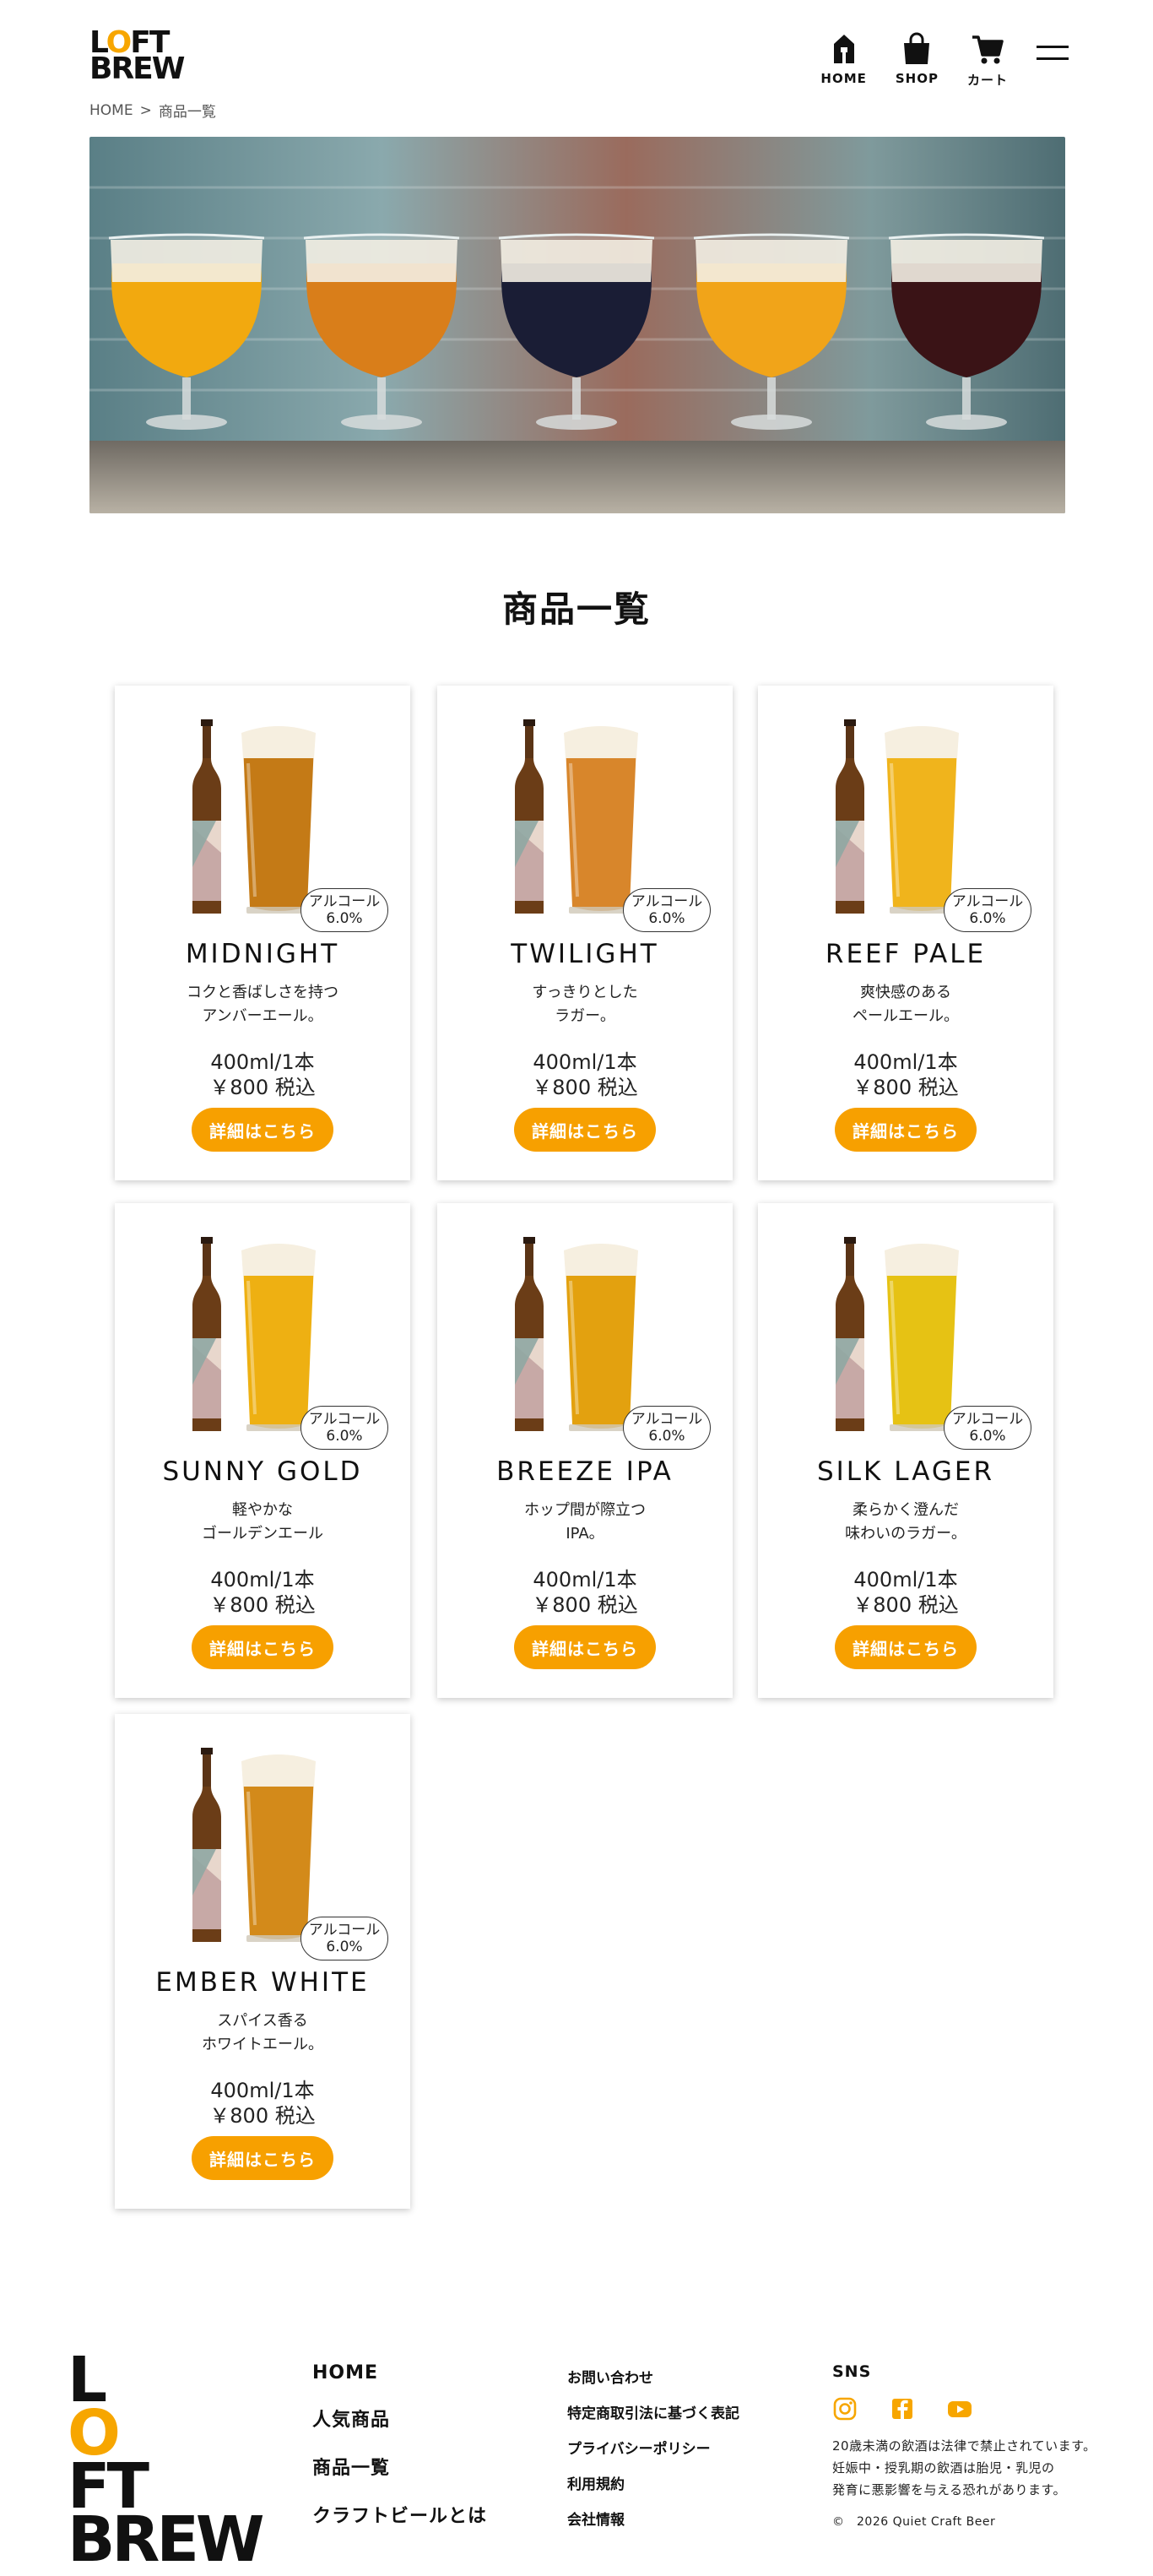 This screenshot has height=2576, width=1153. Describe the element at coordinates (1053, 52) in the screenshot. I see `hamburger-menu-icon` at that location.